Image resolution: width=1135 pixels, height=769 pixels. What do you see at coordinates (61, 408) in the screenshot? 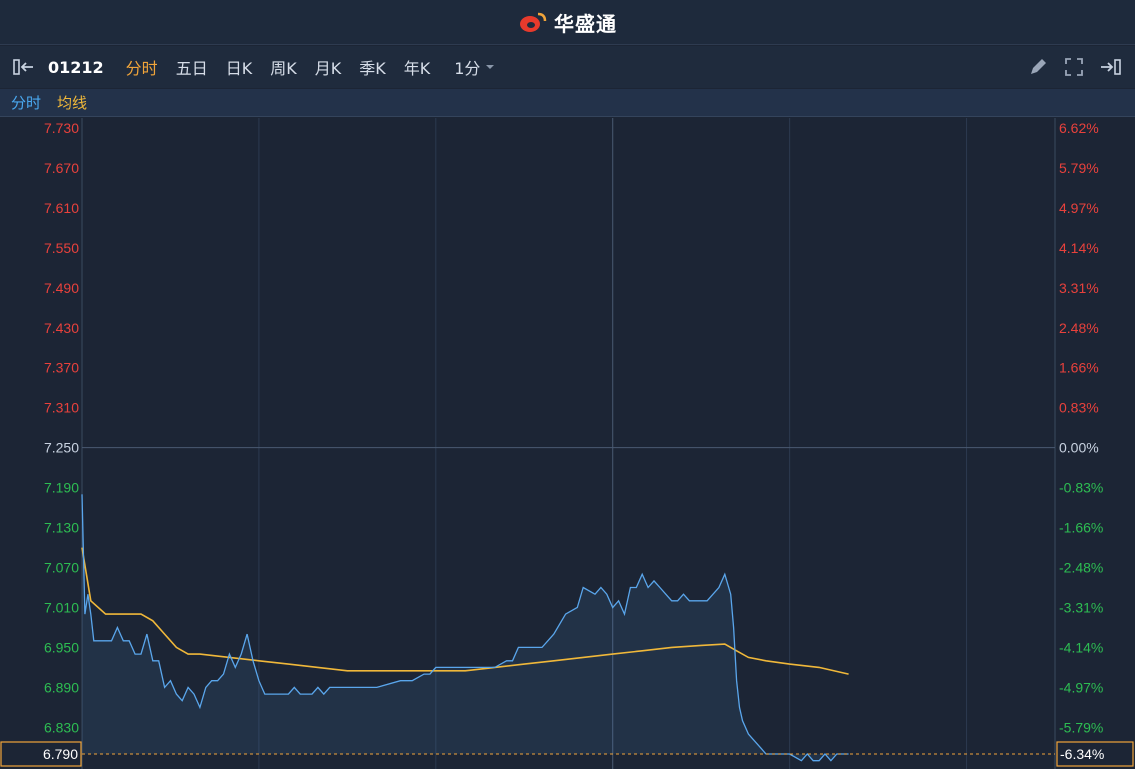
I see `price-tick-label: 7.310` at bounding box center [61, 408].